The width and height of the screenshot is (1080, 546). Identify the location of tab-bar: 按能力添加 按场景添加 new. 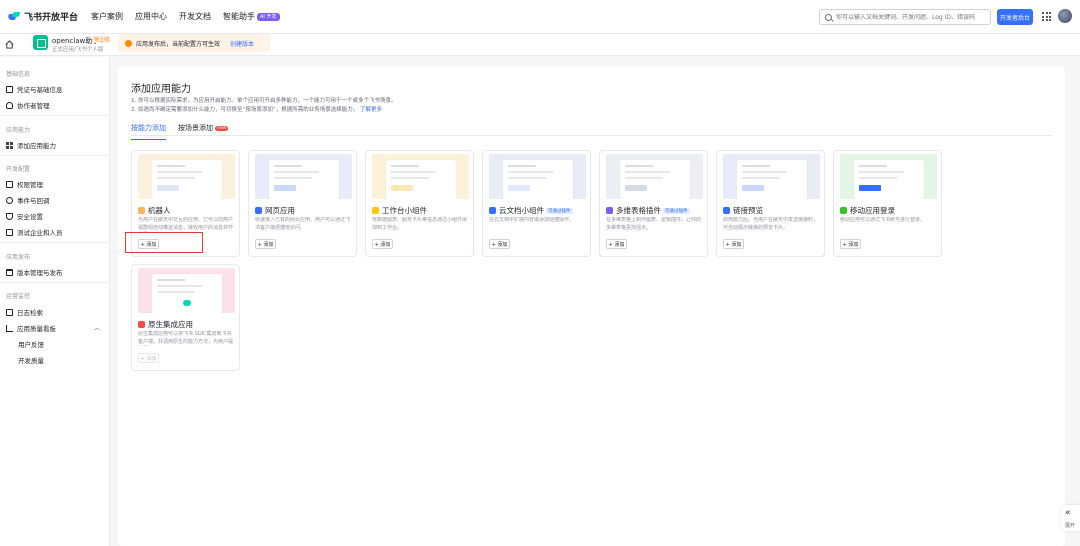
(185, 131).